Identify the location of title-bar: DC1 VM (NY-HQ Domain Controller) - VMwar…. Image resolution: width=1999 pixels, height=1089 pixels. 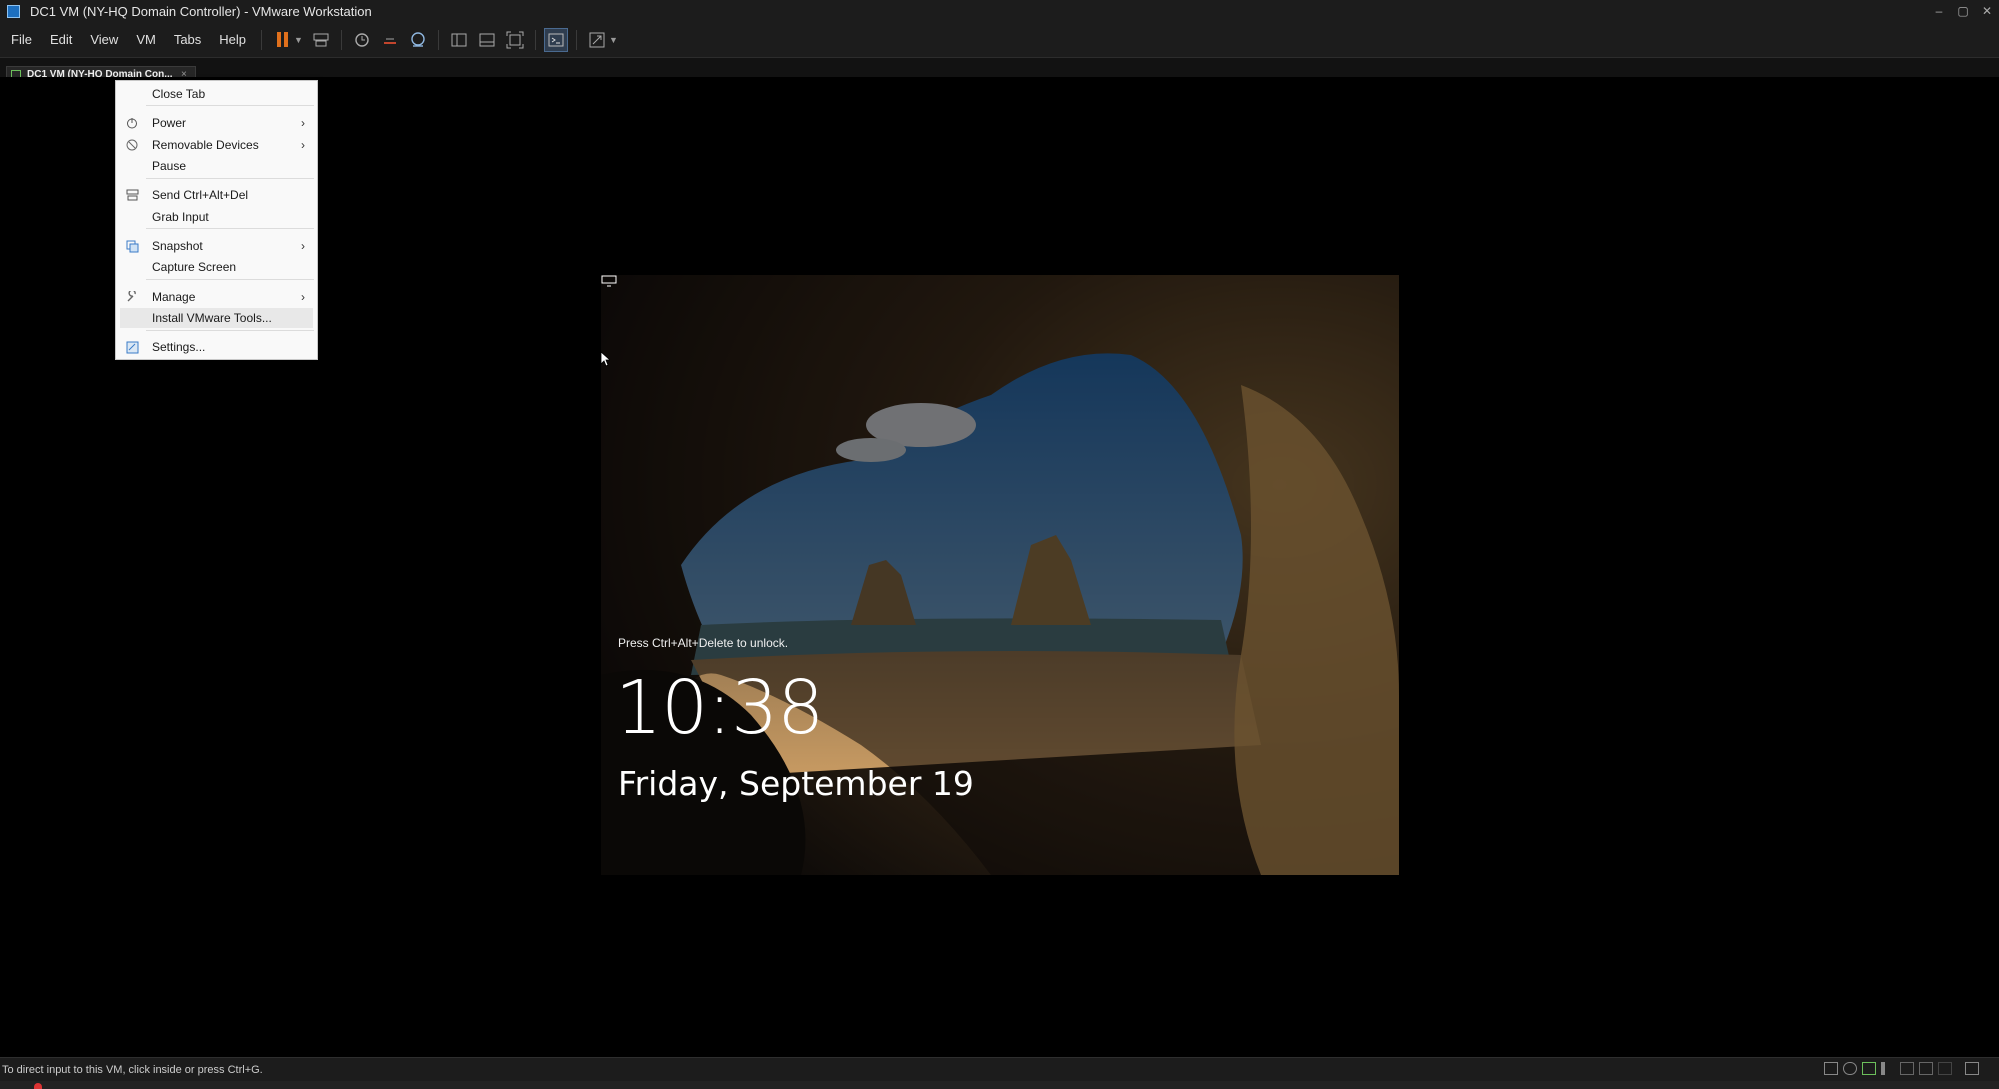
(999, 11).